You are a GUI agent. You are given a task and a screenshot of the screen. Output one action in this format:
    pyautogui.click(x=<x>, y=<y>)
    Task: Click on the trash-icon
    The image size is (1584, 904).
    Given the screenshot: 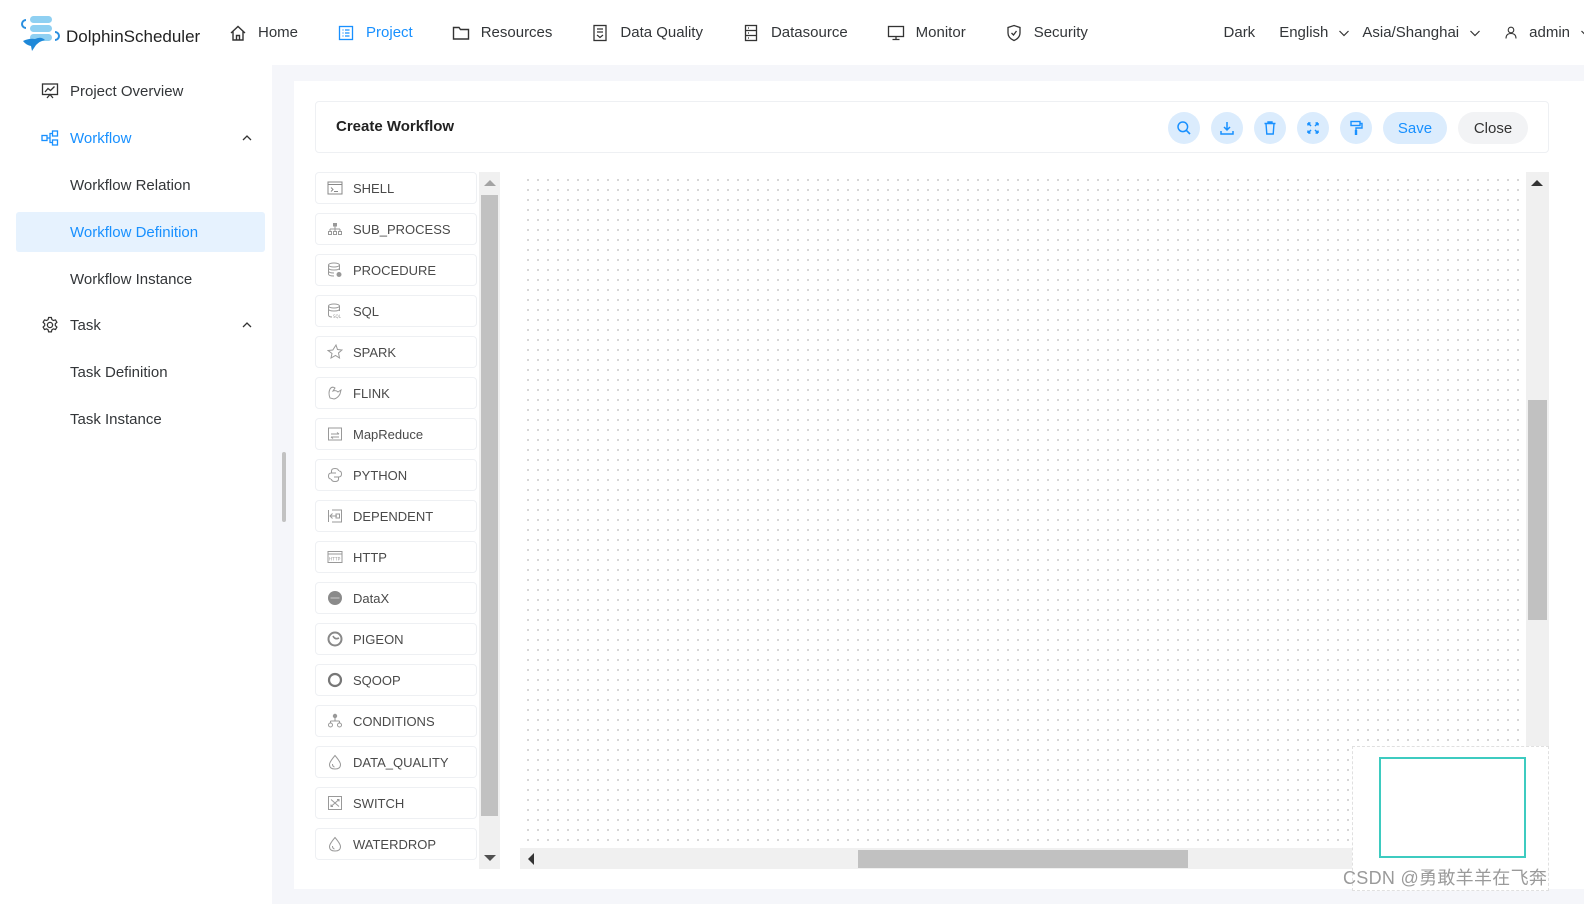 What is the action you would take?
    pyautogui.click(x=1270, y=128)
    